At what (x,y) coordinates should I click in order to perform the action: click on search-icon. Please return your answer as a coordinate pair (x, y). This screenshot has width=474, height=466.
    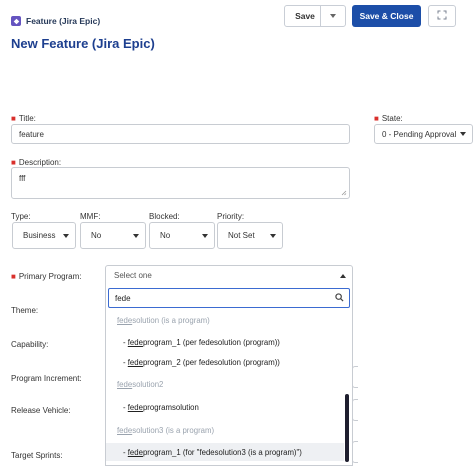
    Looking at the image, I should click on (339, 298).